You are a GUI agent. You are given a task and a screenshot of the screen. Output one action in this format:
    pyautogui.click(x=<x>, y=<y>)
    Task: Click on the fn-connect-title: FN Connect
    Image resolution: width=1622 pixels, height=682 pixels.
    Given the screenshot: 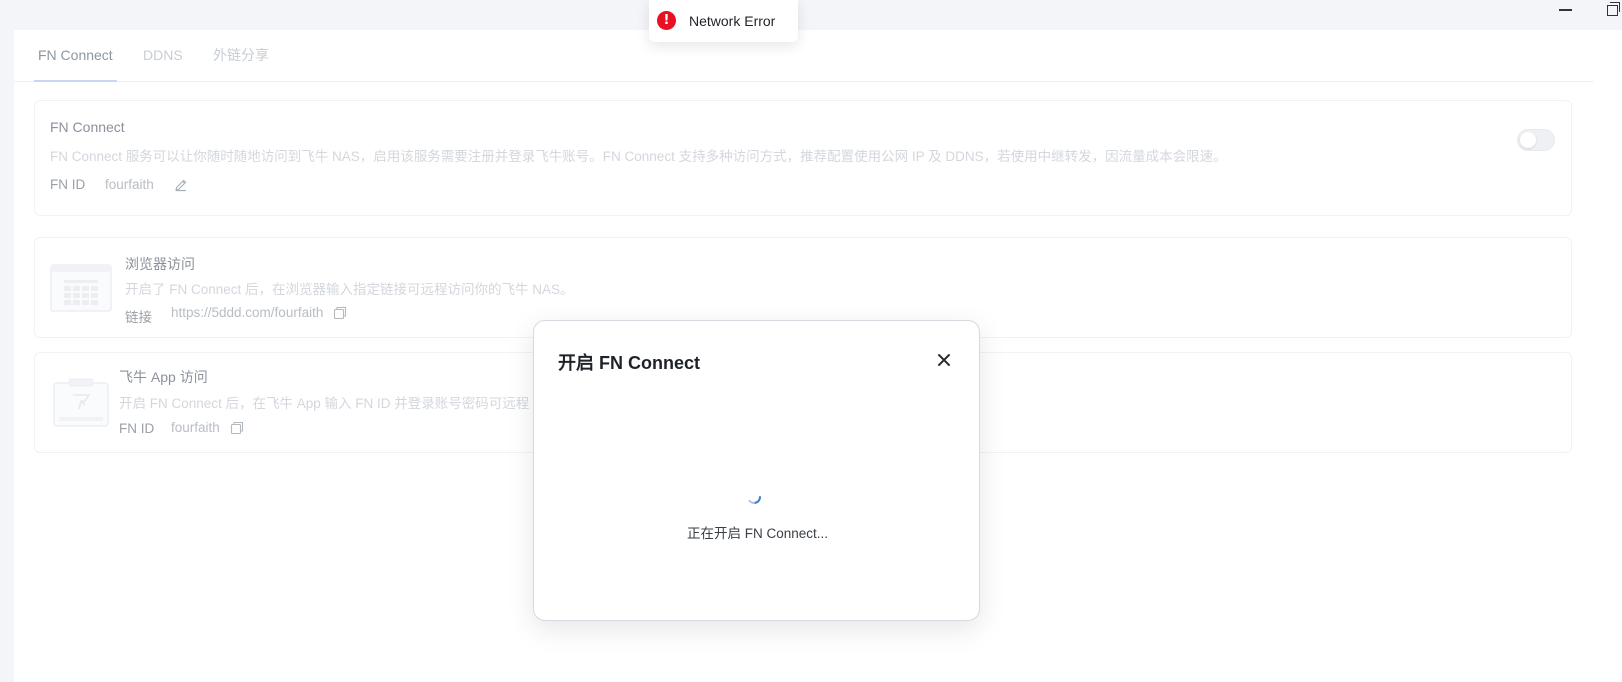 What is the action you would take?
    pyautogui.click(x=87, y=127)
    